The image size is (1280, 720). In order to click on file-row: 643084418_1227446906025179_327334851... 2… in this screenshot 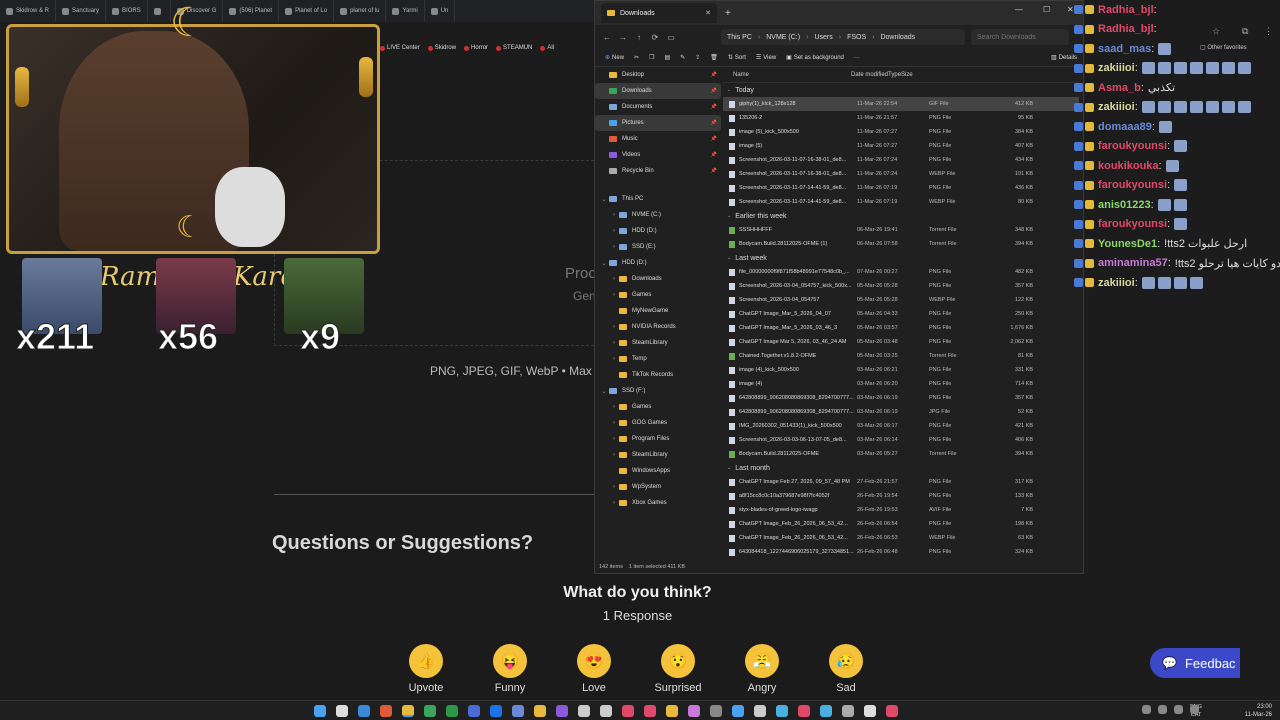, I will do `click(901, 552)`.